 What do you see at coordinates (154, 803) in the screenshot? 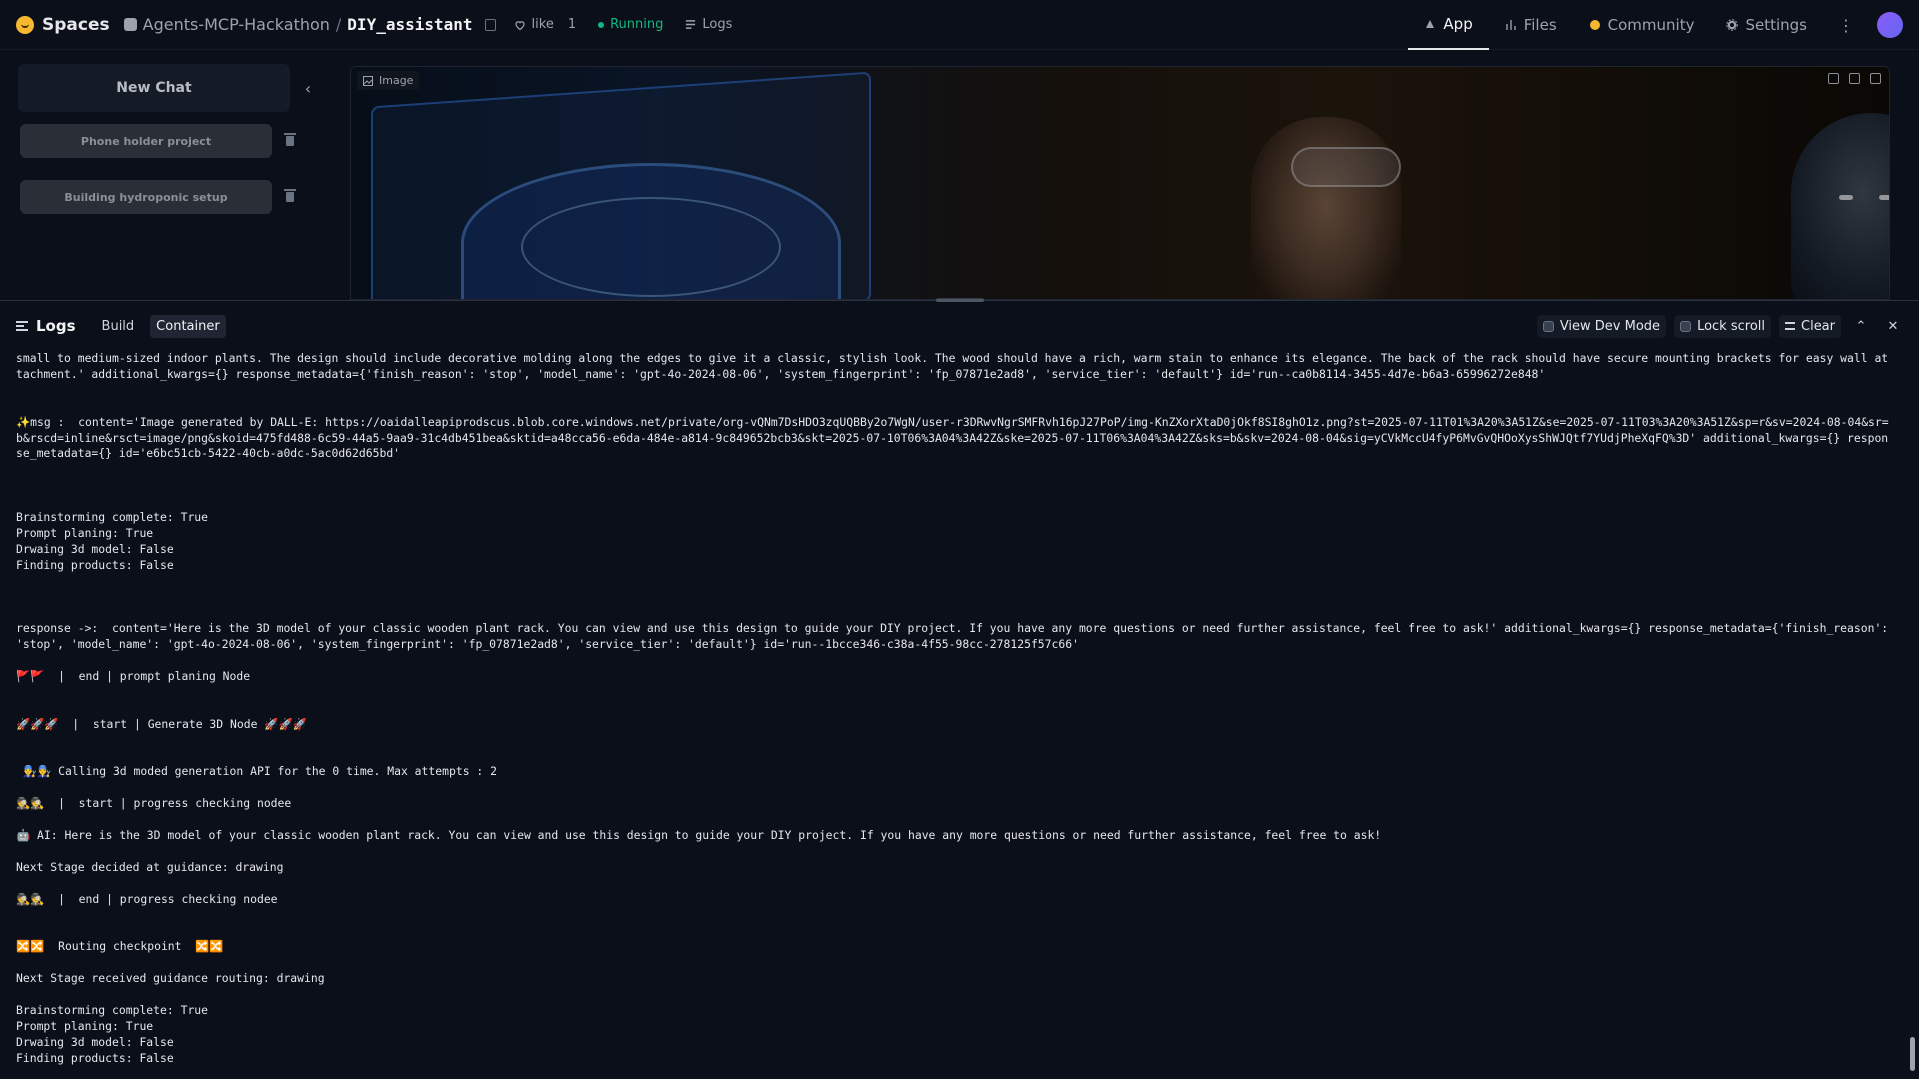
I see `log-line: 🕵️🕵️ | start | progress checking nodee` at bounding box center [154, 803].